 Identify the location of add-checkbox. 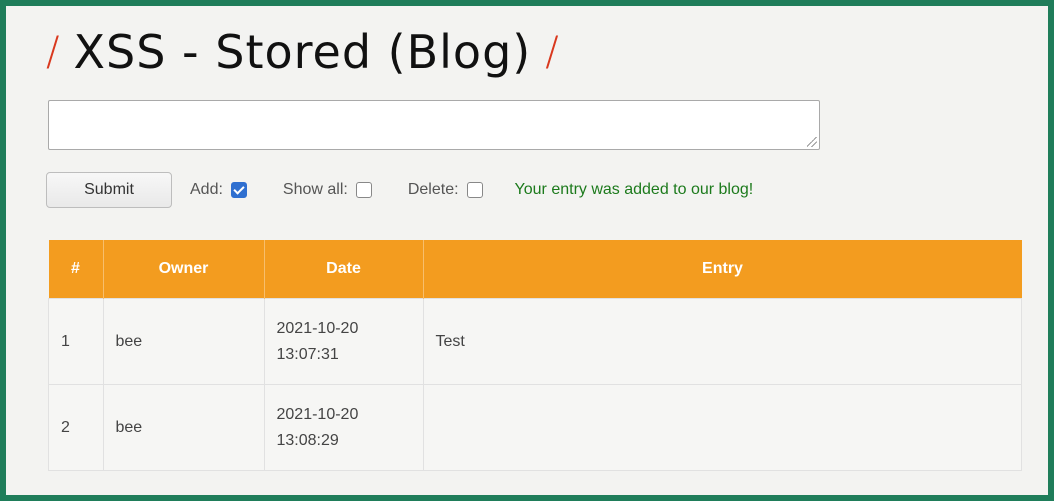
(238, 190).